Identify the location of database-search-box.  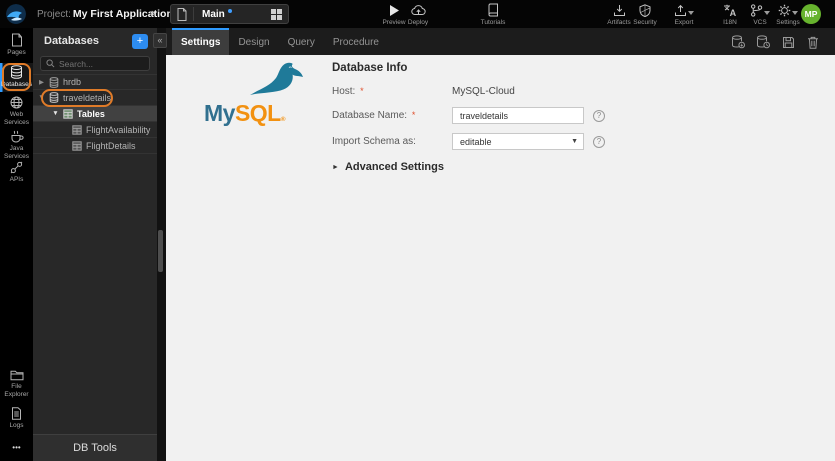
(95, 63).